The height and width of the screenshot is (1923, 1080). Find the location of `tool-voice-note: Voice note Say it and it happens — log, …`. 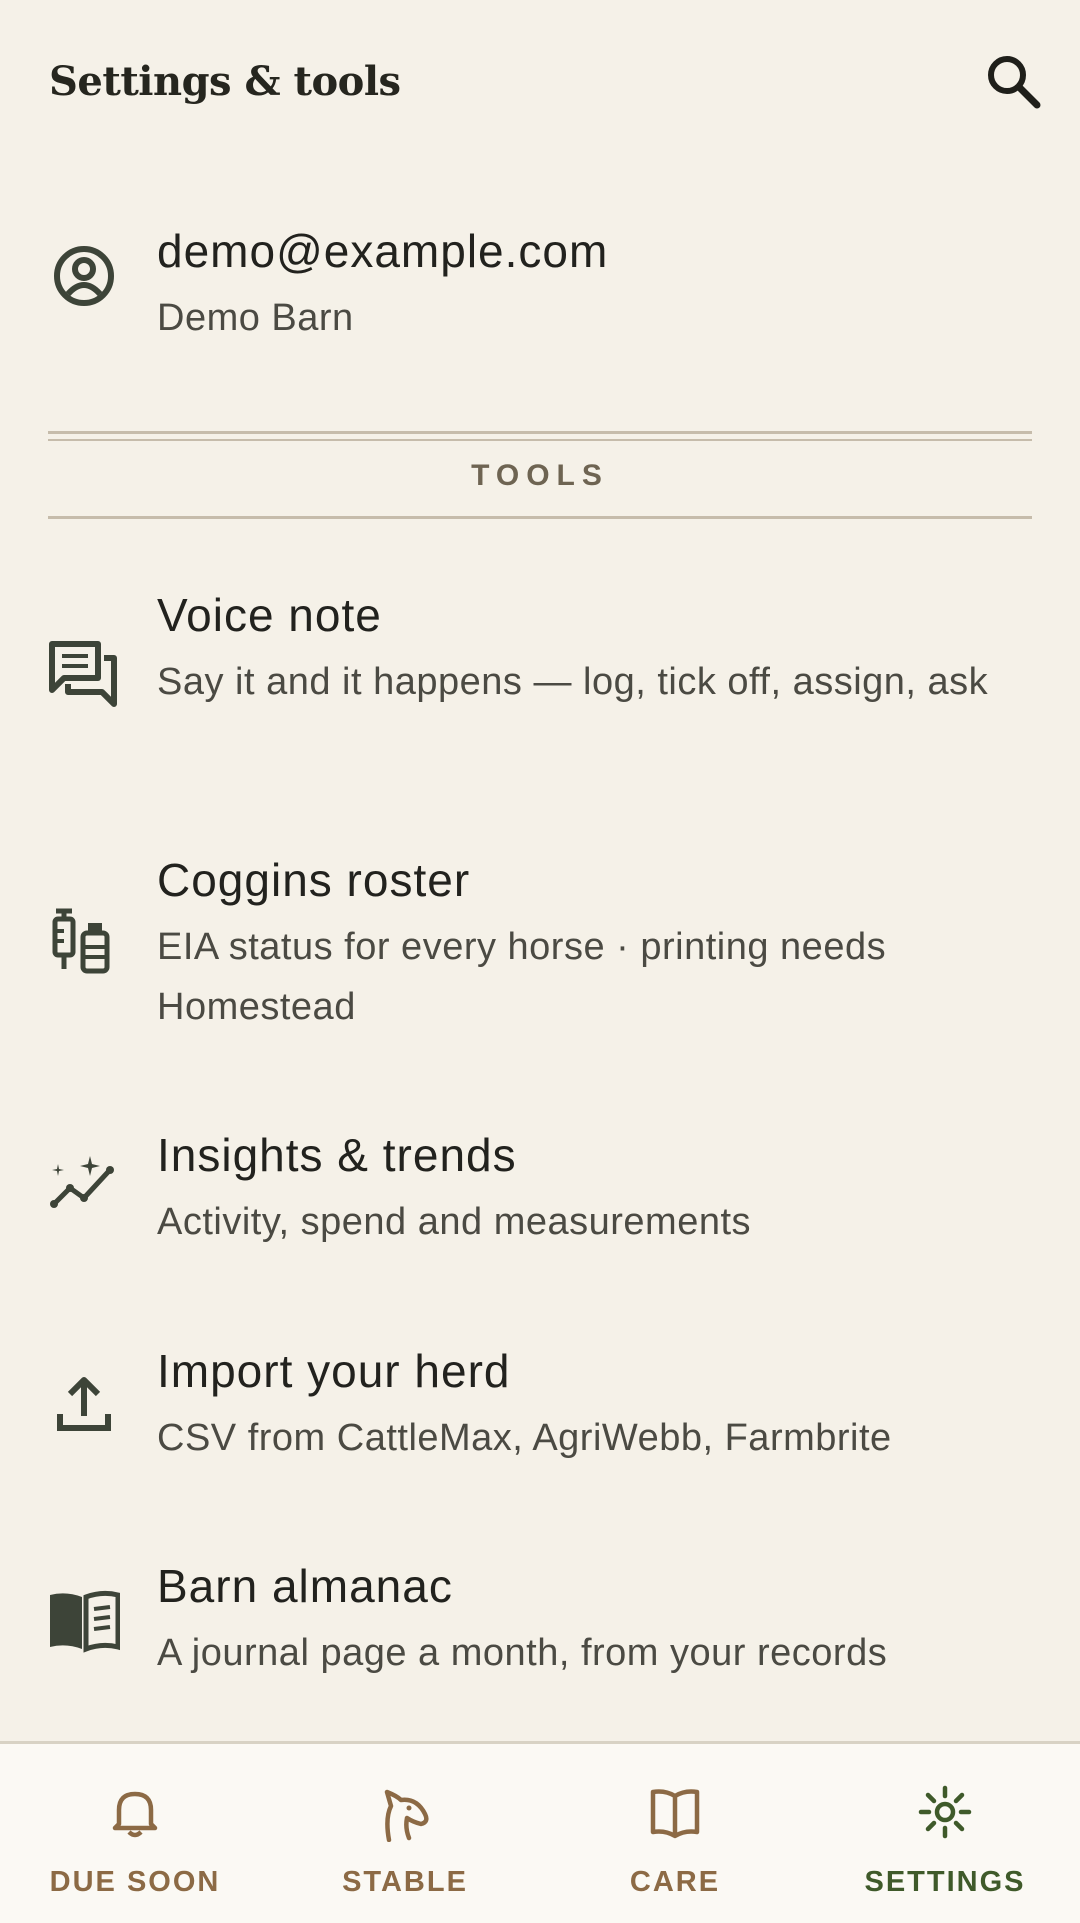

tool-voice-note: Voice note Say it and it happens — log, … is located at coordinates (540, 680).